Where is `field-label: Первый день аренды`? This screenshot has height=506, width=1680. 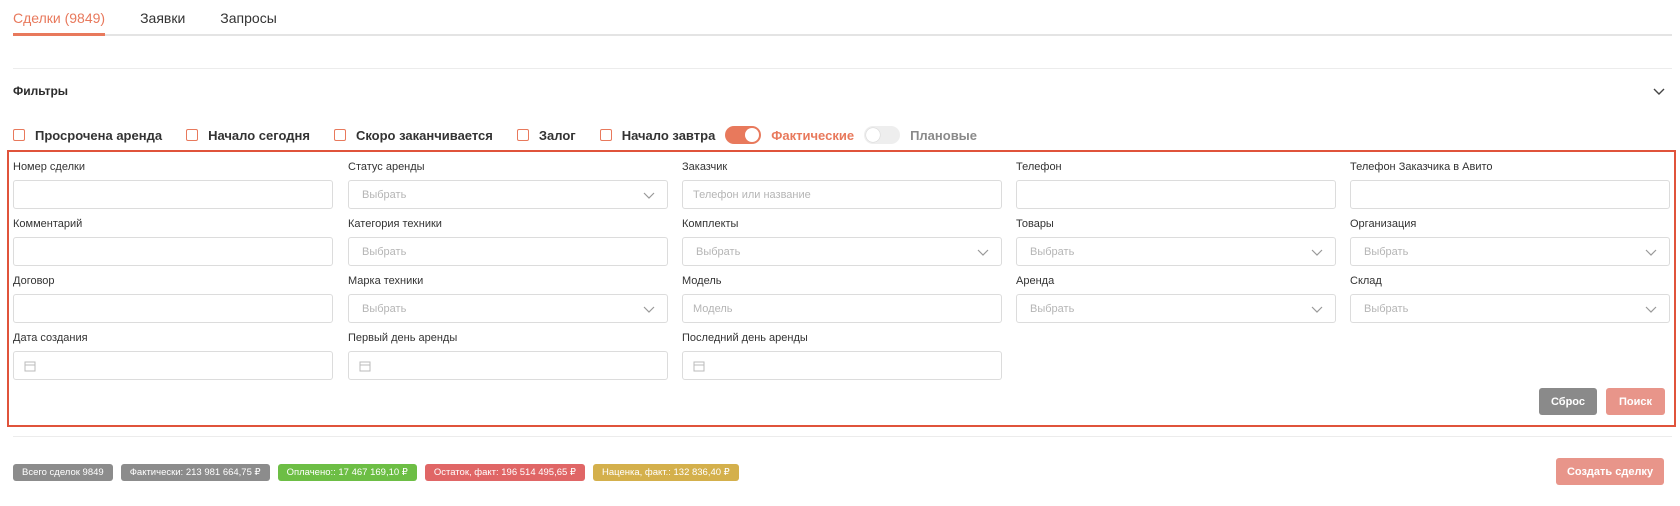 field-label: Первый день аренды is located at coordinates (403, 338).